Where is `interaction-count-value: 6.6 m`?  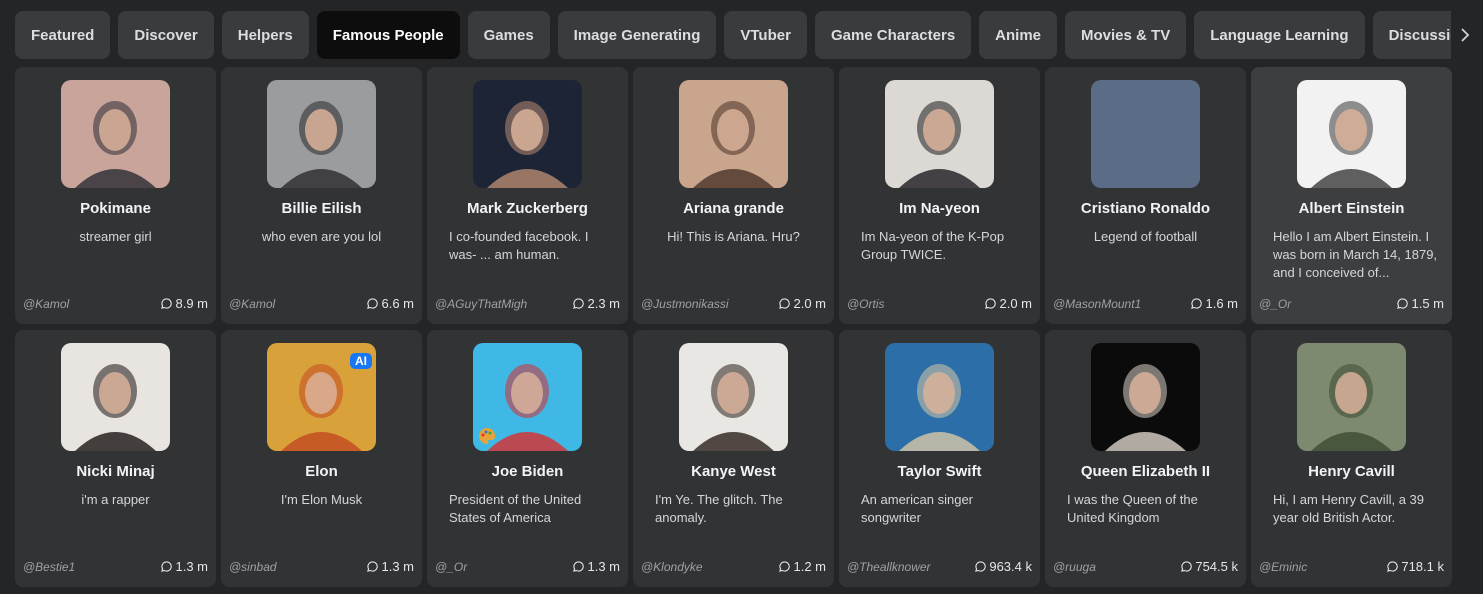
interaction-count-value: 6.6 m is located at coordinates (397, 303).